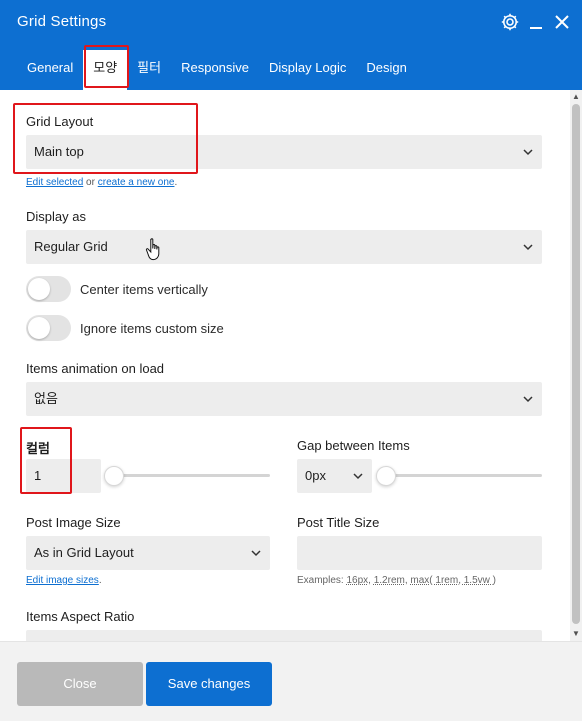 Image resolution: width=582 pixels, height=721 pixels. Describe the element at coordinates (386, 476) in the screenshot. I see `gap-slider-handle` at that location.